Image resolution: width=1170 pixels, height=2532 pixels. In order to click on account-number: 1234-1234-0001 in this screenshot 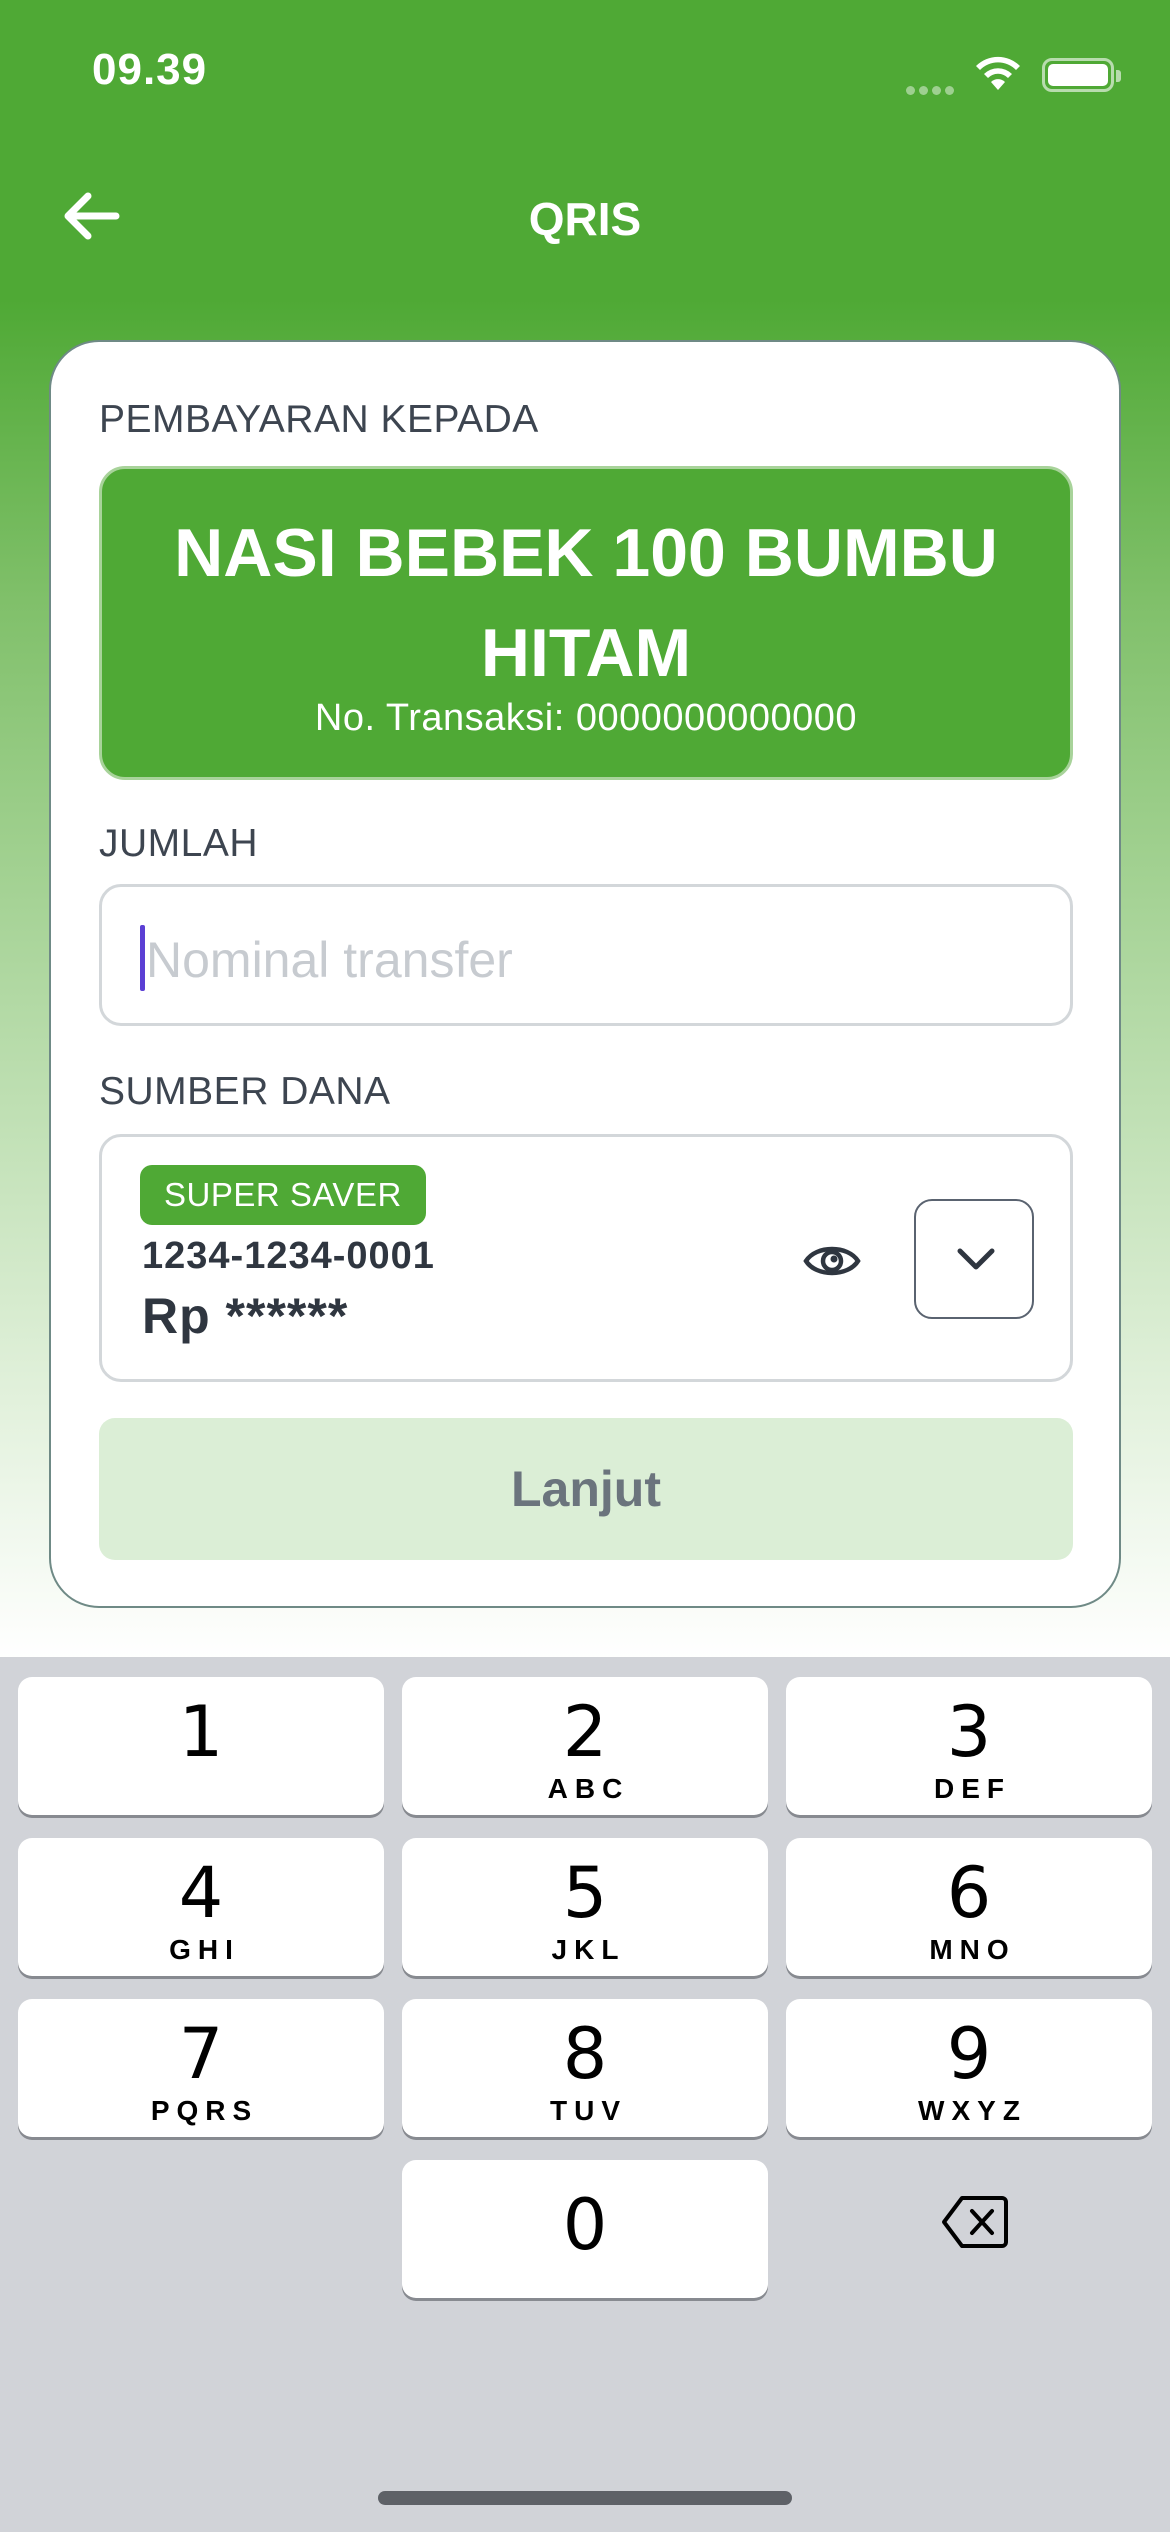, I will do `click(288, 1256)`.